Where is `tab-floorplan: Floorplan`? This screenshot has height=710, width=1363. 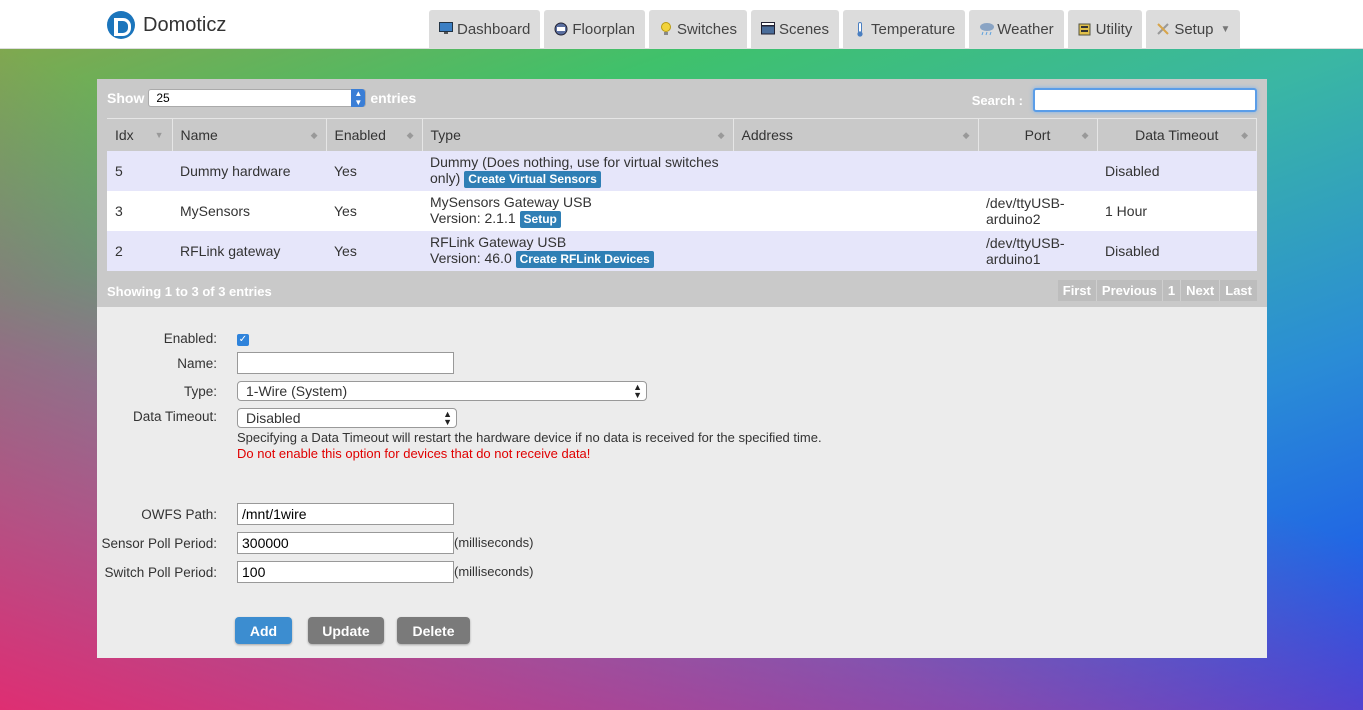
tab-floorplan: Floorplan is located at coordinates (594, 29).